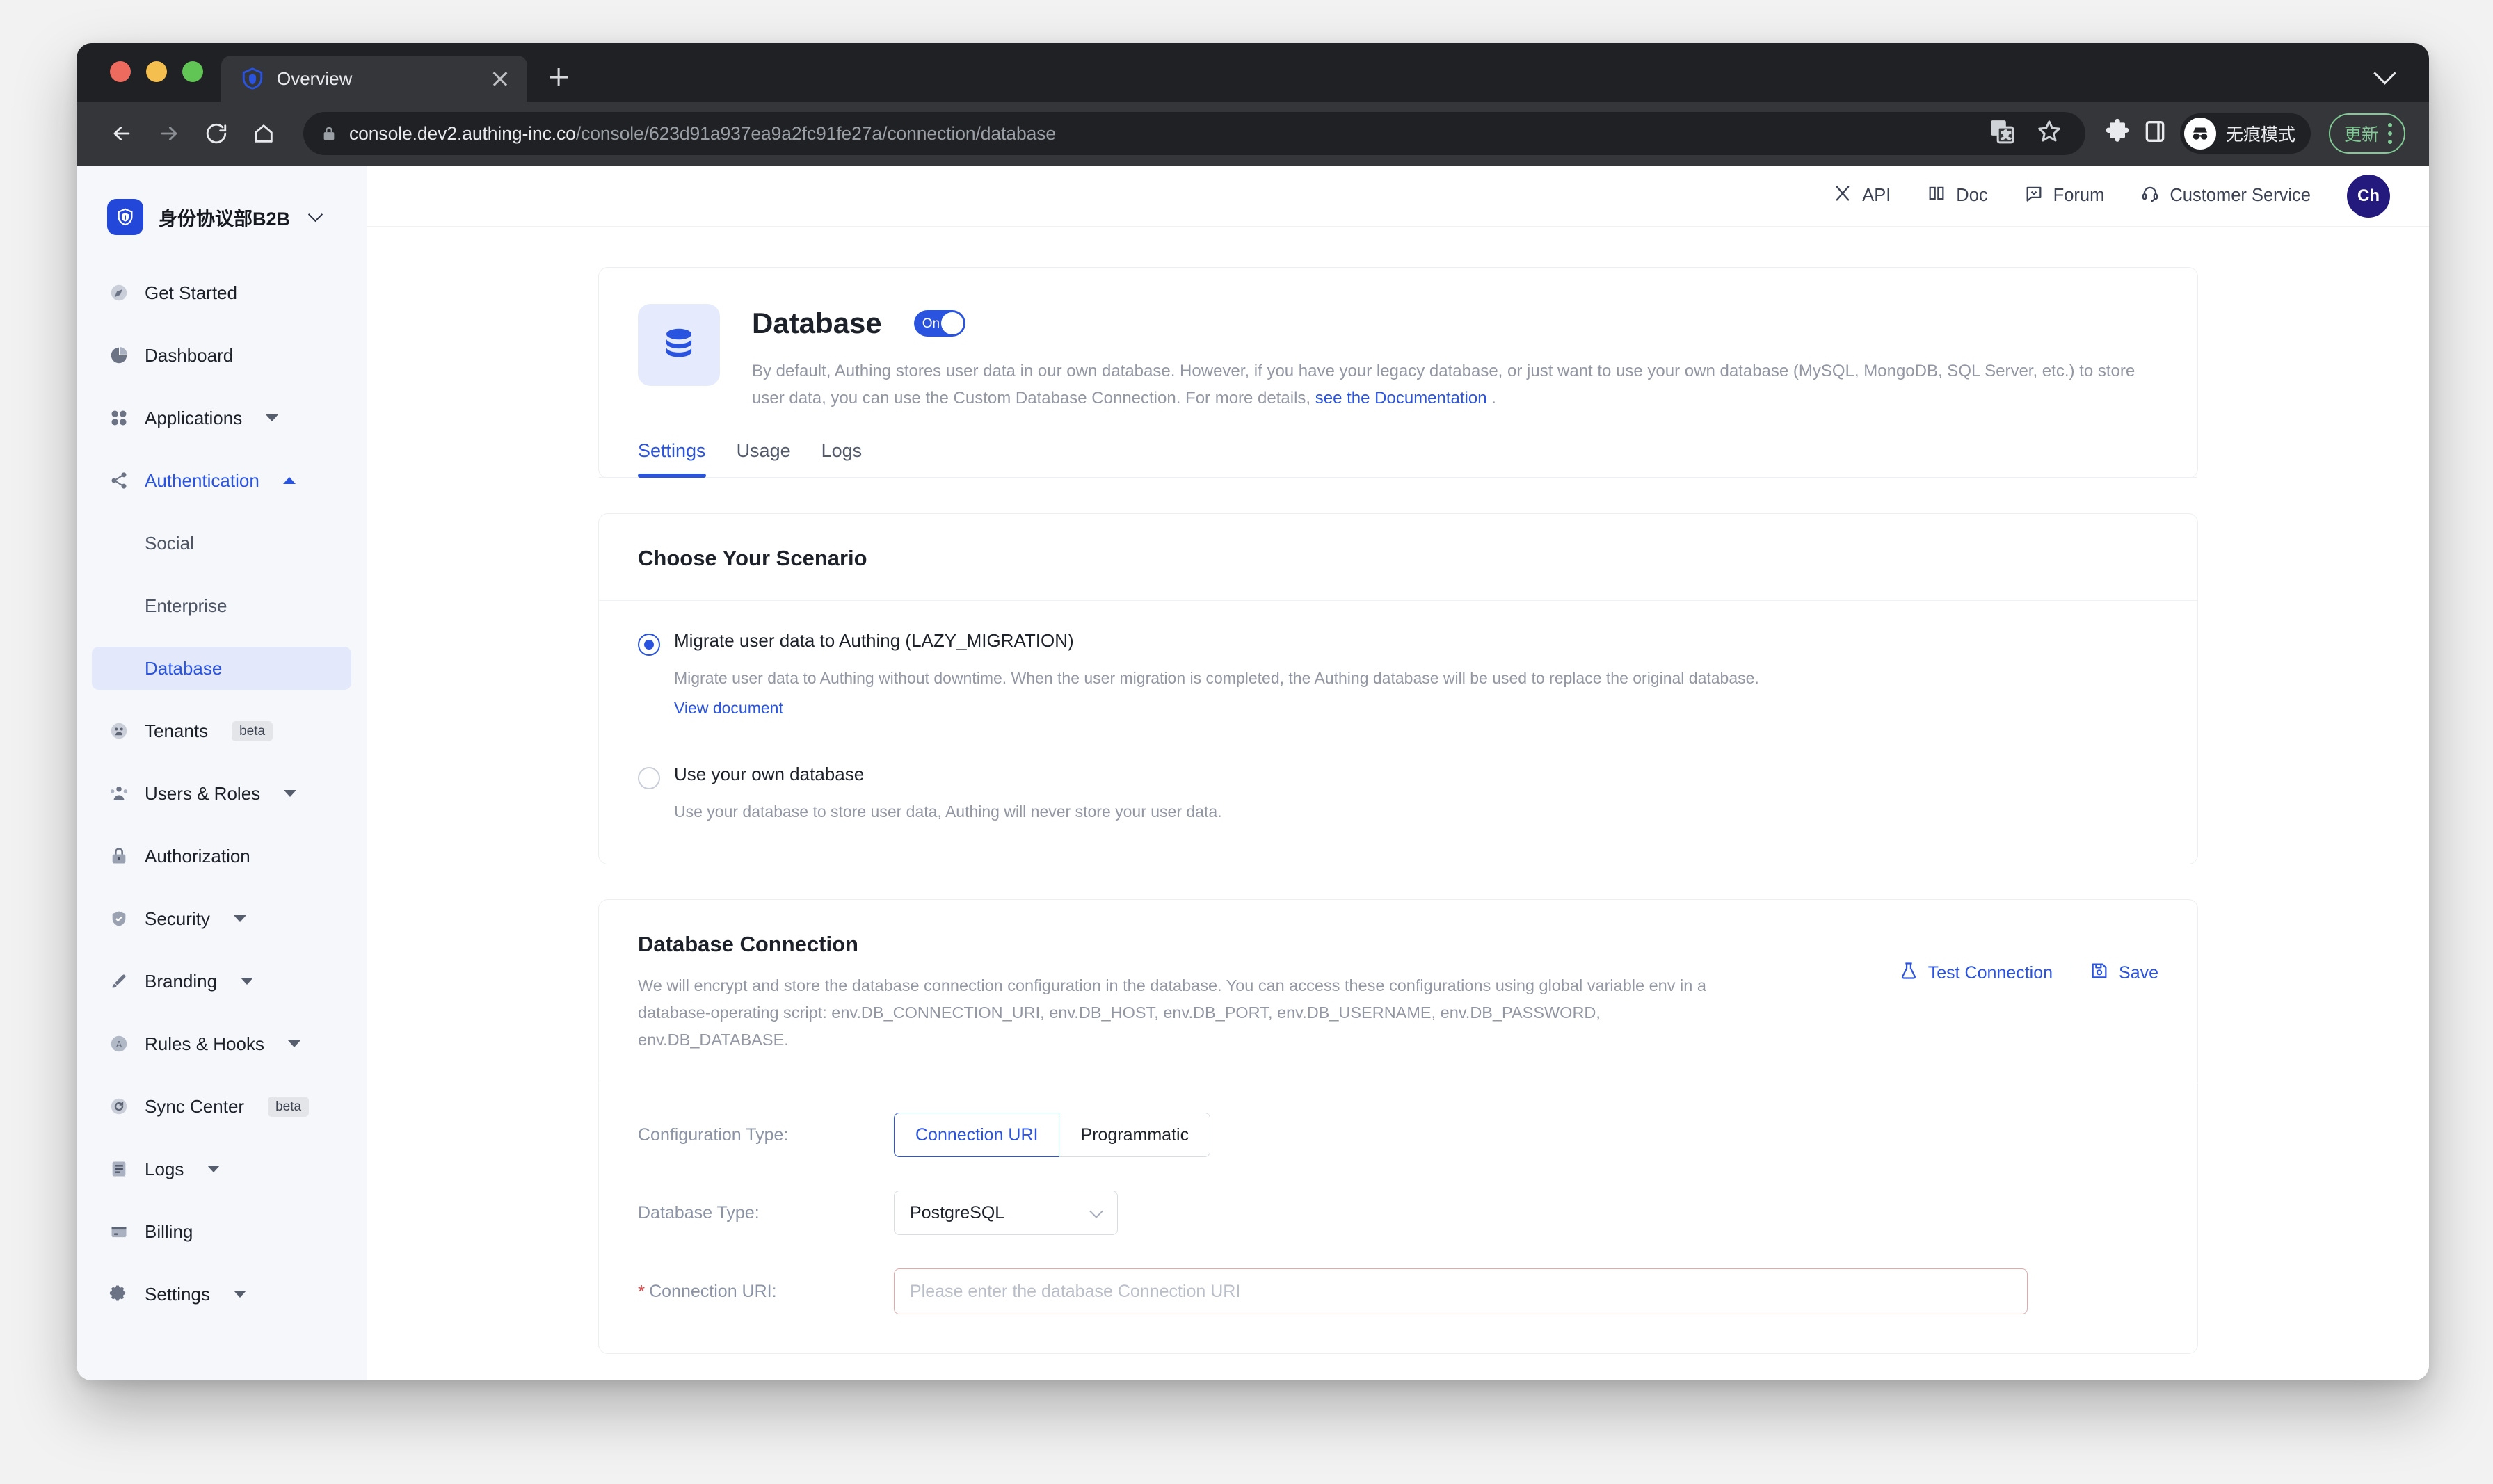 The width and height of the screenshot is (2493, 1484). What do you see at coordinates (931, 323) in the screenshot?
I see `toggle-label: On` at bounding box center [931, 323].